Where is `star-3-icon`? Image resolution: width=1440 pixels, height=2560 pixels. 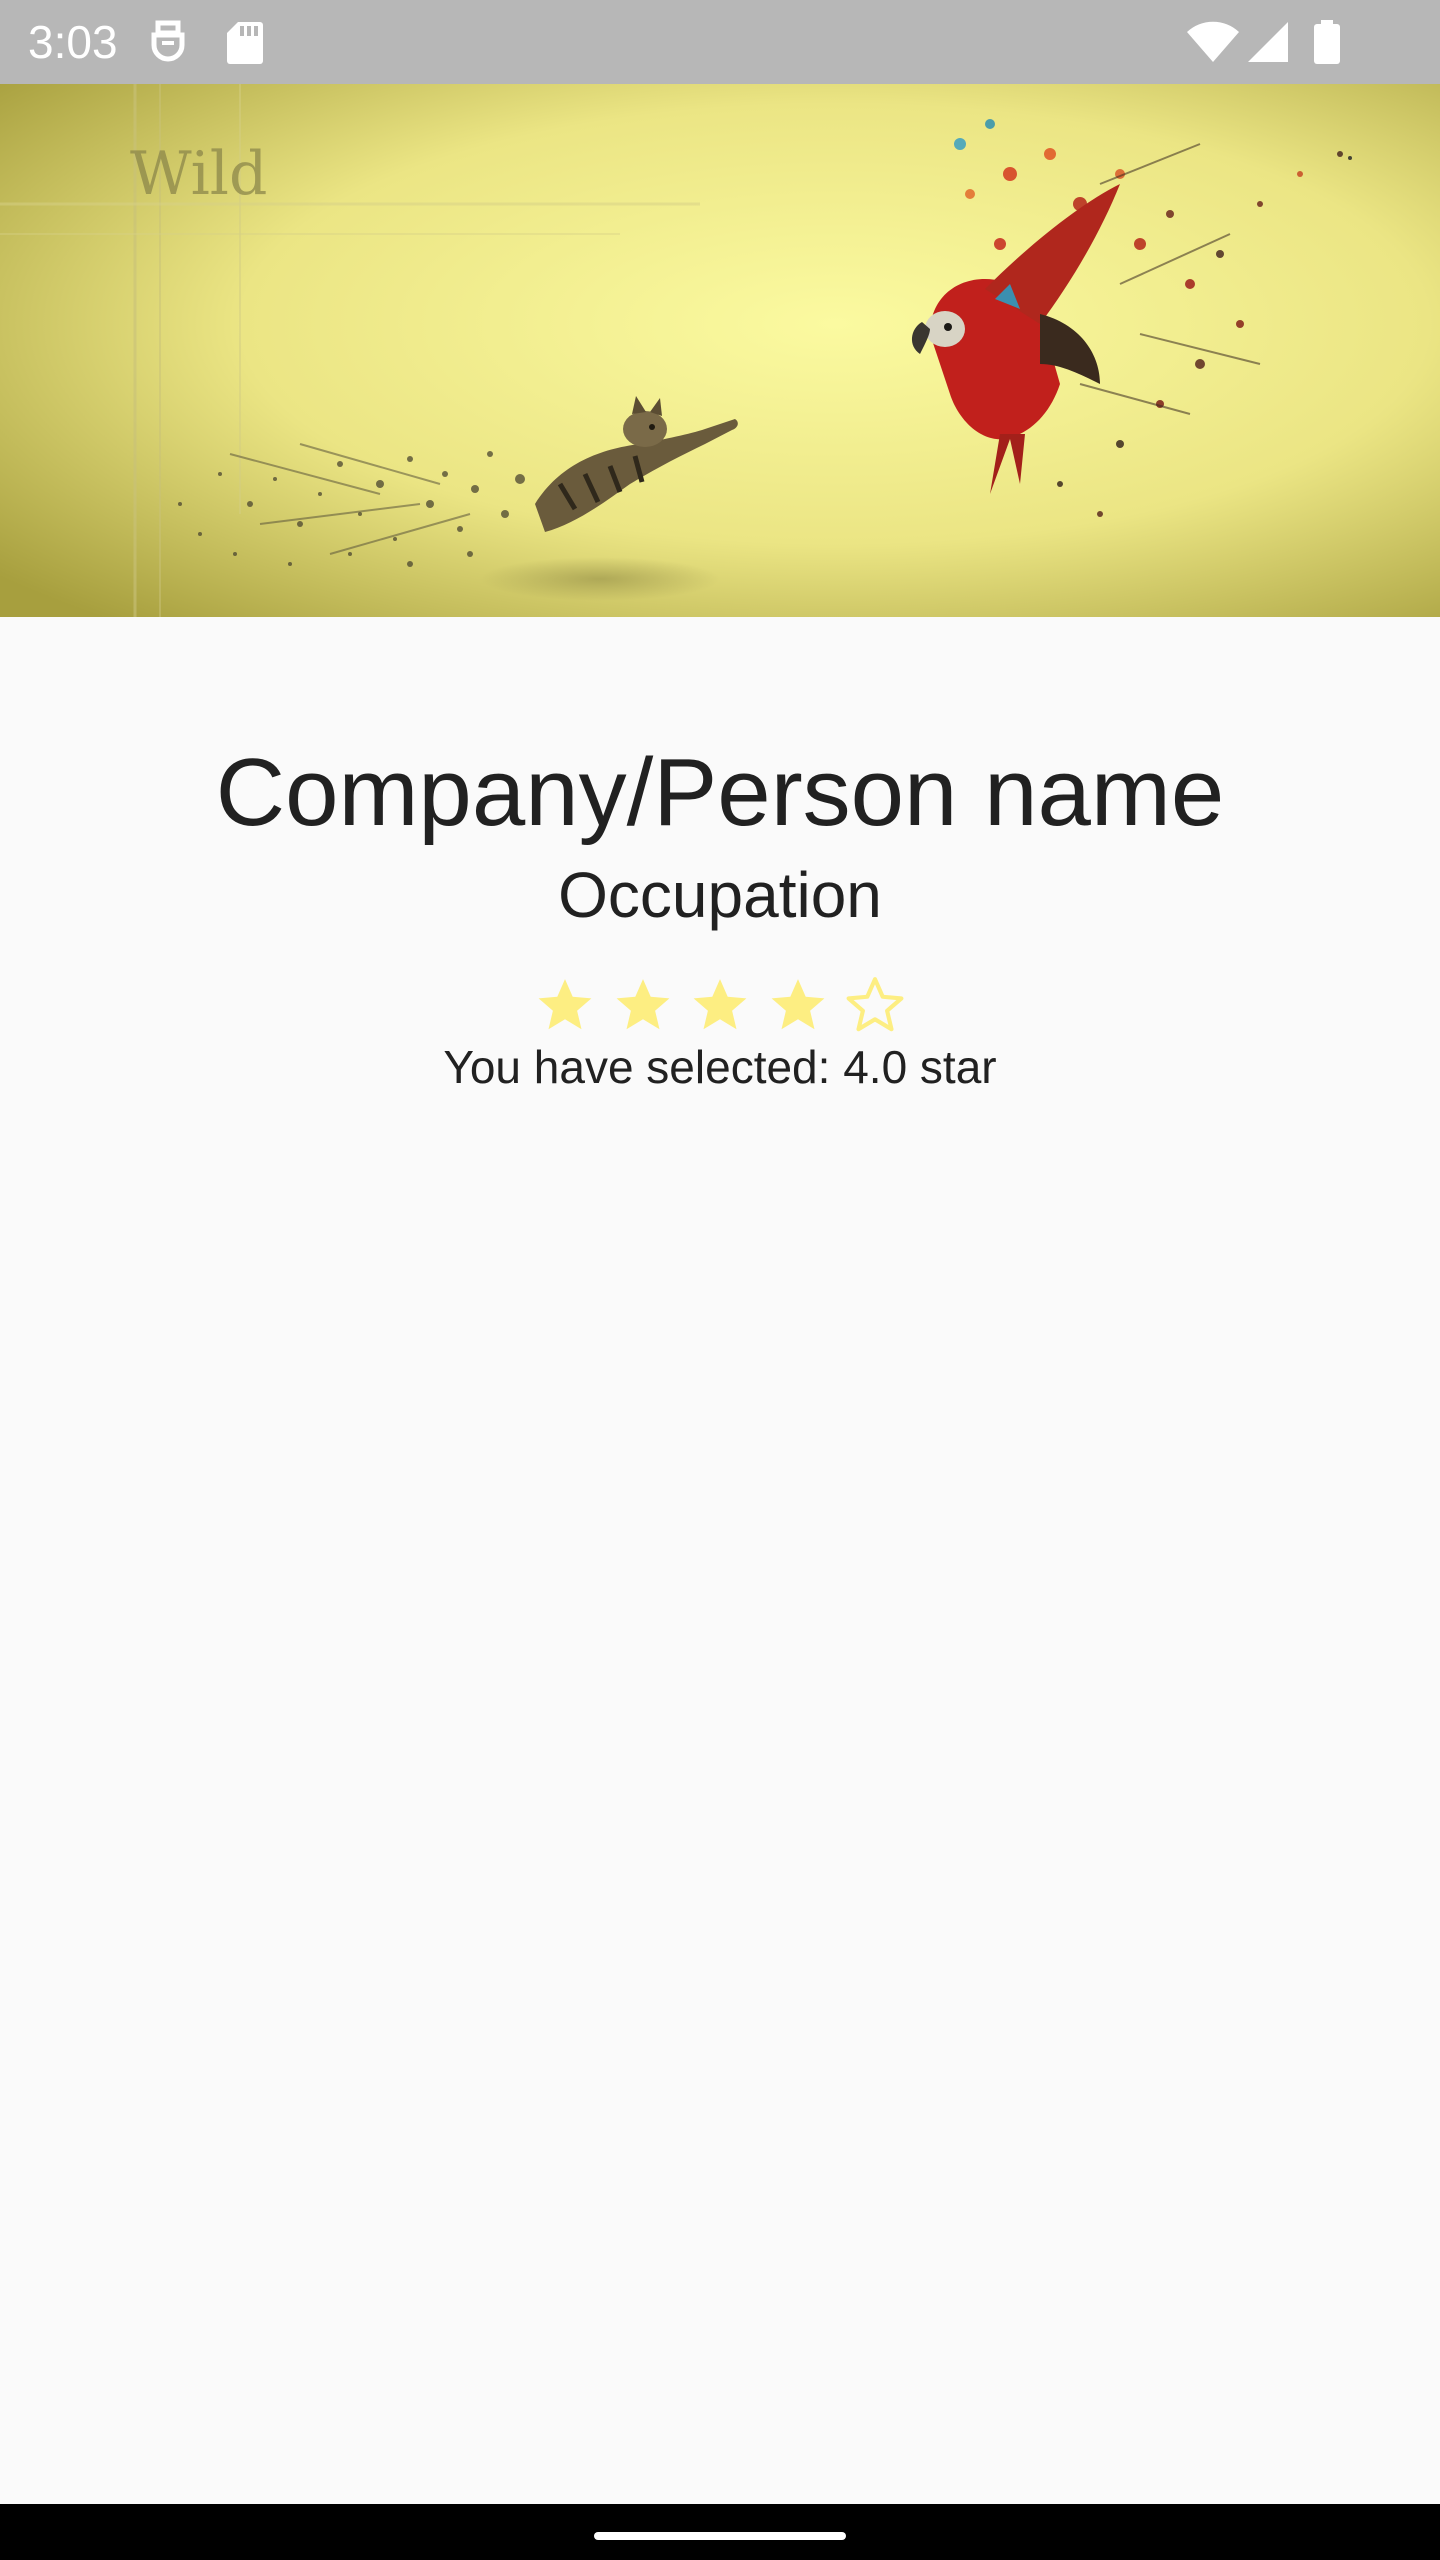
star-3-icon is located at coordinates (720, 1005).